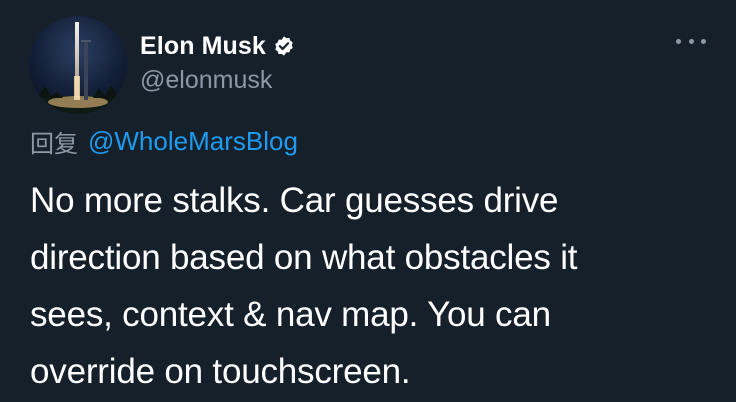 The width and height of the screenshot is (736, 402). What do you see at coordinates (193, 141) in the screenshot?
I see `reply-mention-link: @WholeMarsBlog` at bounding box center [193, 141].